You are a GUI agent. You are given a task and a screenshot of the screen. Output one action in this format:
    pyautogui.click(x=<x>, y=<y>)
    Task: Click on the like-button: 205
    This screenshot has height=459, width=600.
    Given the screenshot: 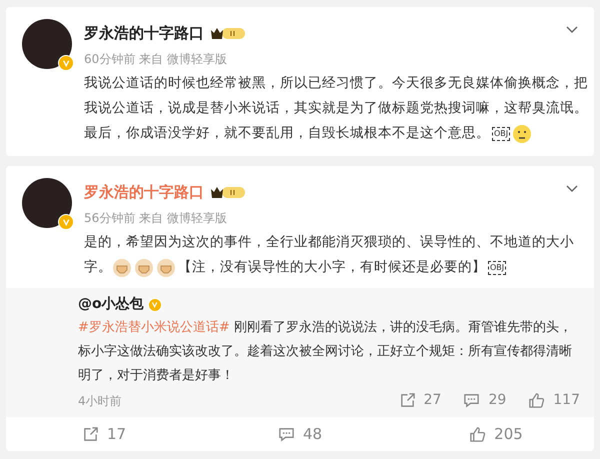 What is the action you would take?
    pyautogui.click(x=496, y=434)
    